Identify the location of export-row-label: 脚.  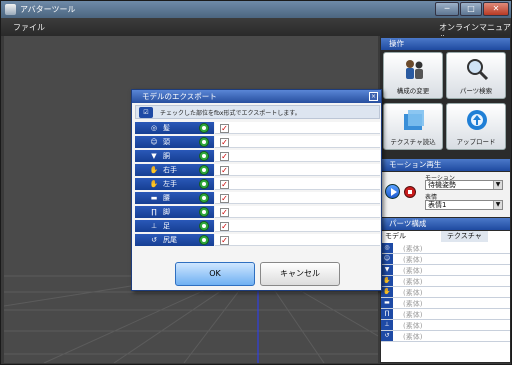
(166, 212).